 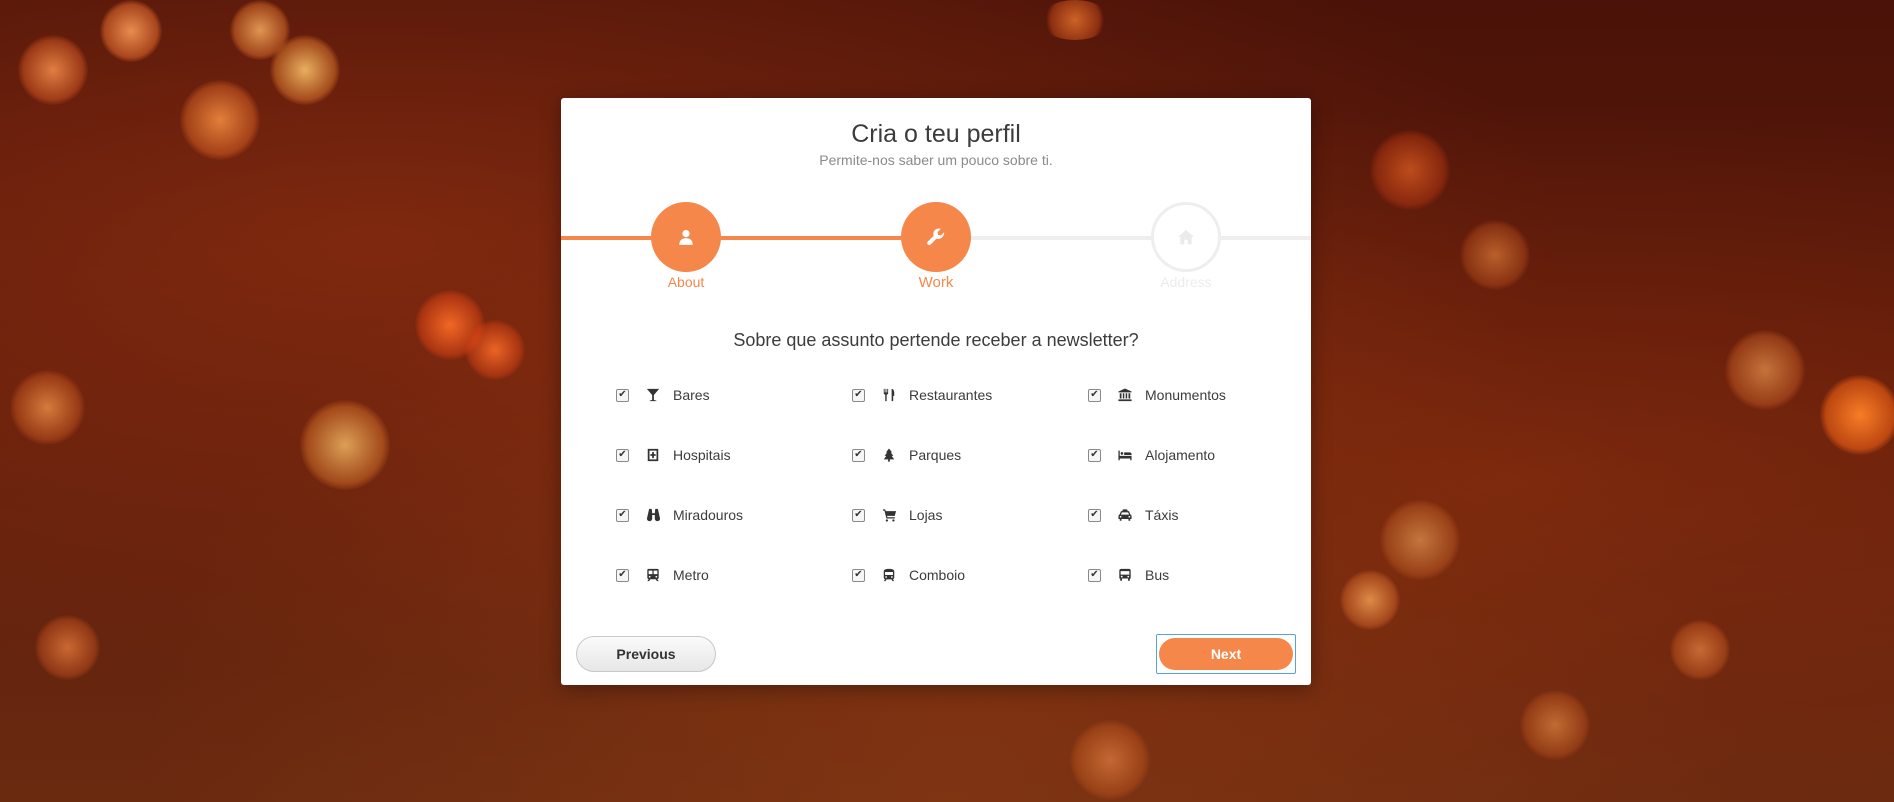 I want to click on bed-icon, so click(x=1125, y=455).